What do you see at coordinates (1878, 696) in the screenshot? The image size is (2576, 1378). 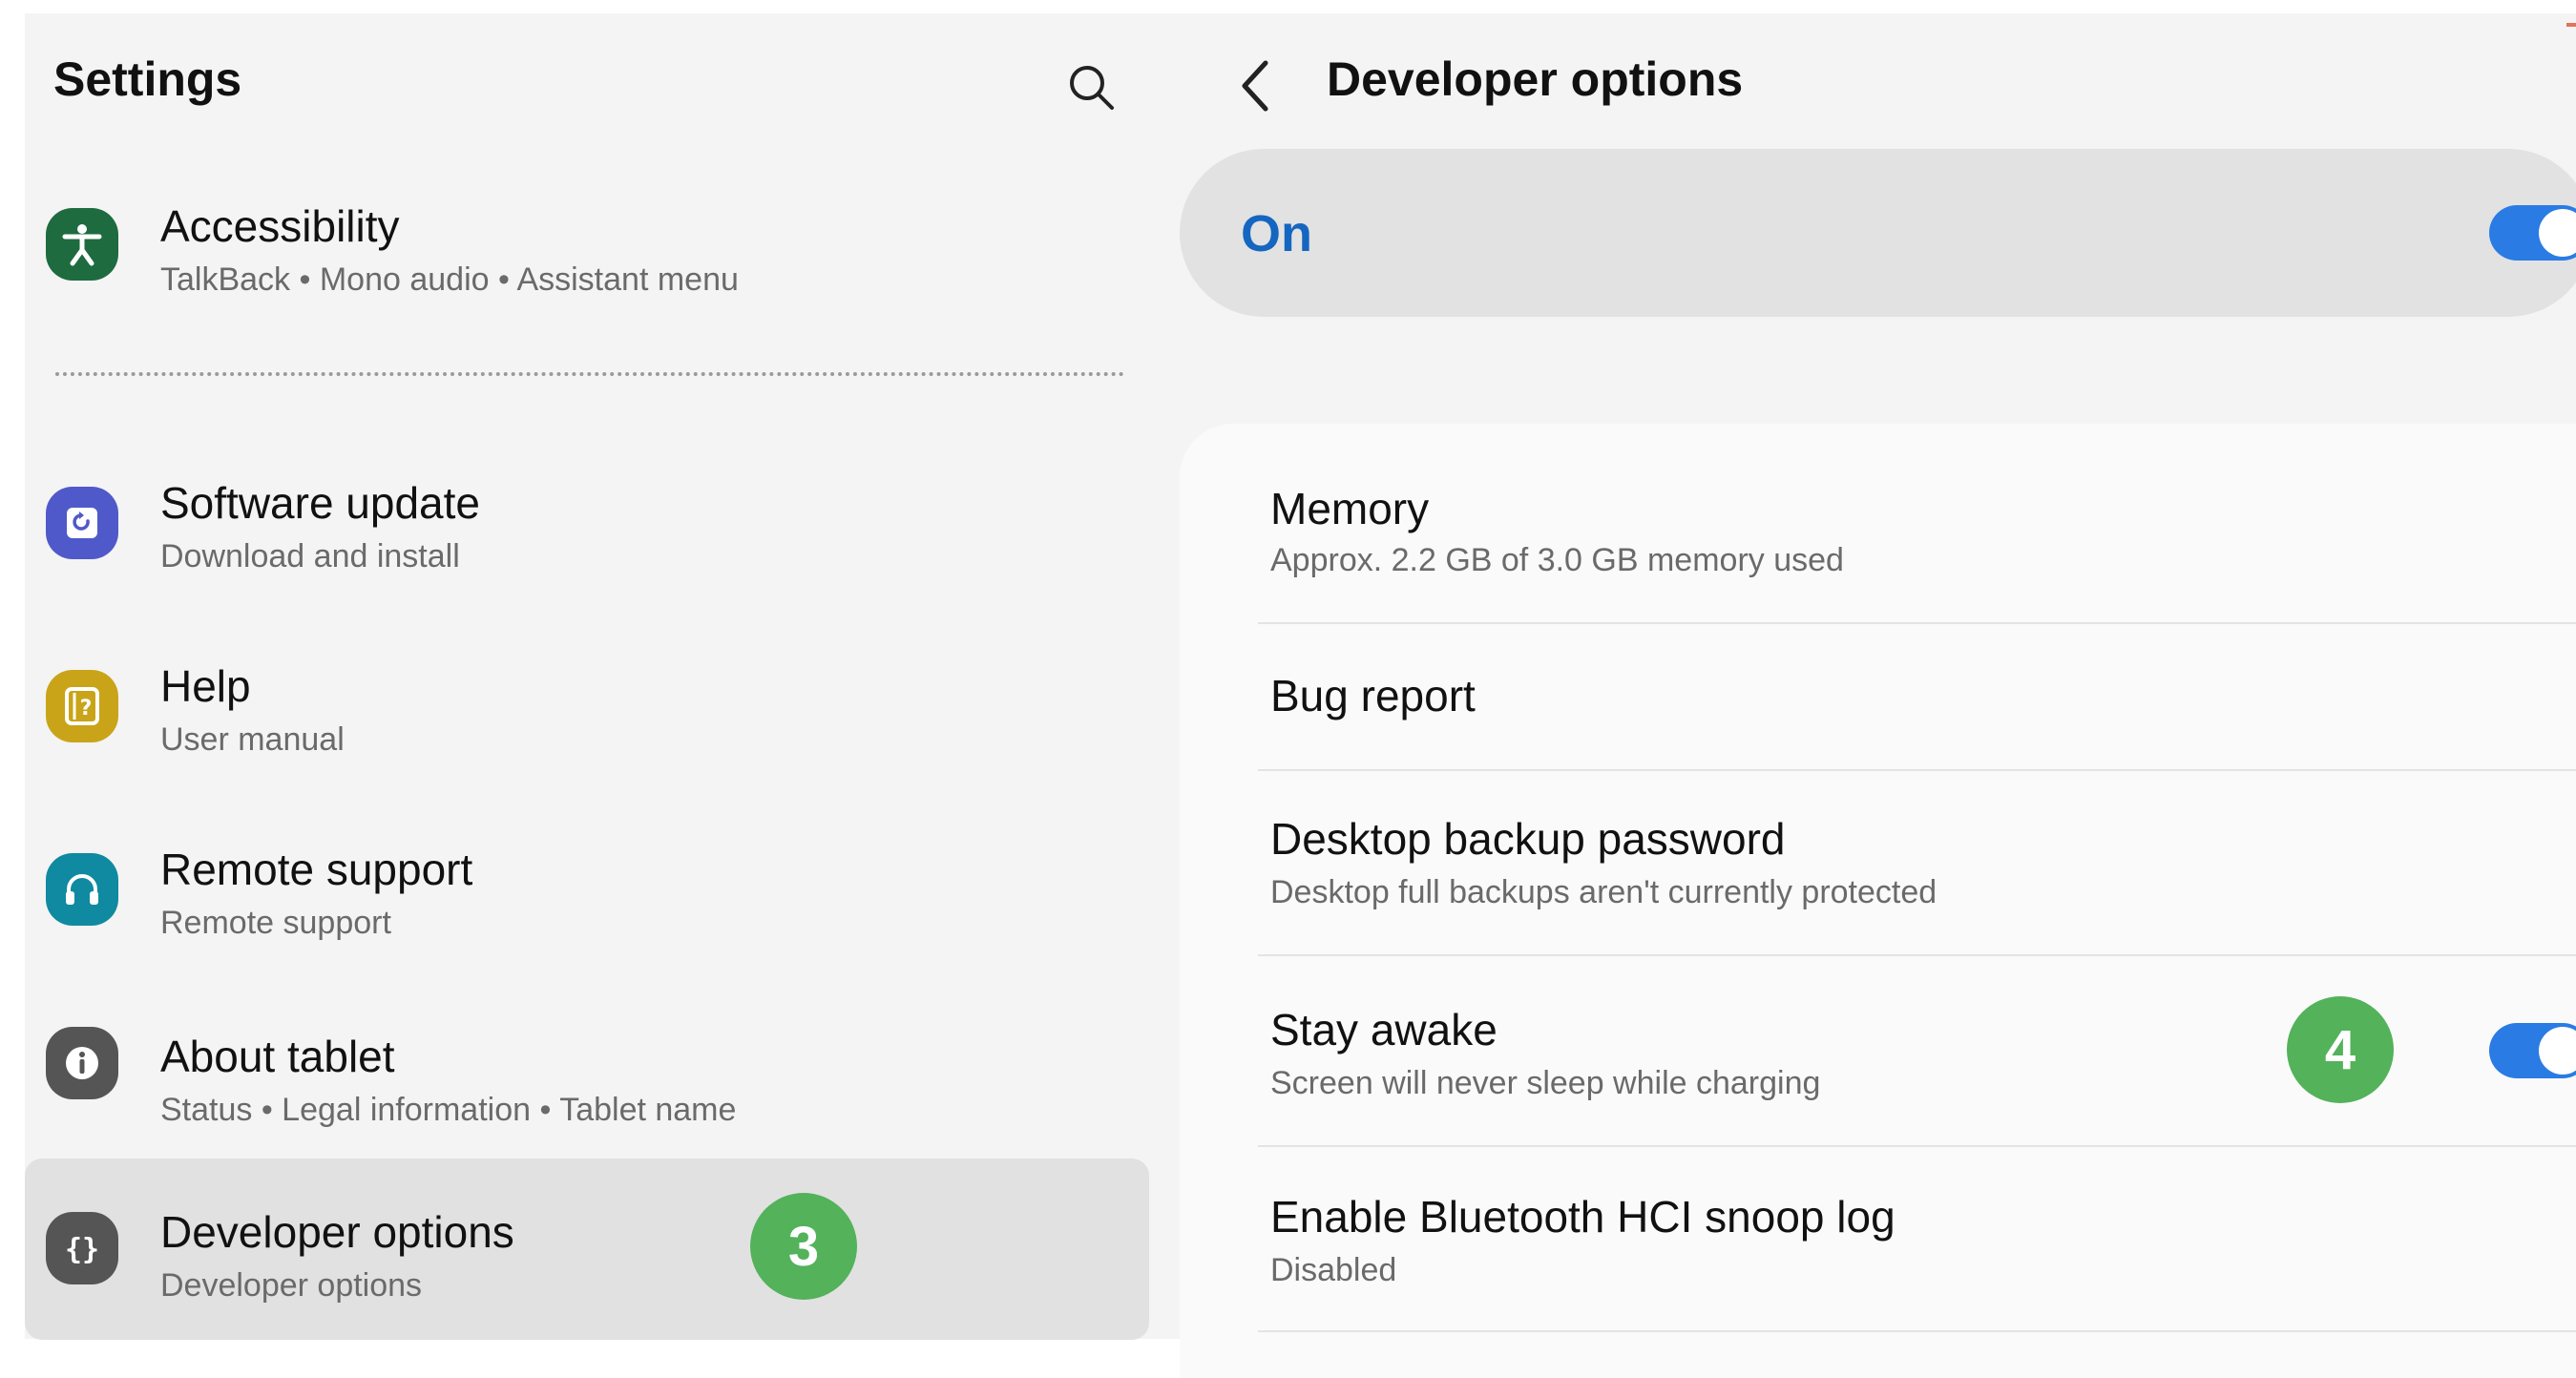 I see `dev-row-bug-report: Bug report` at bounding box center [1878, 696].